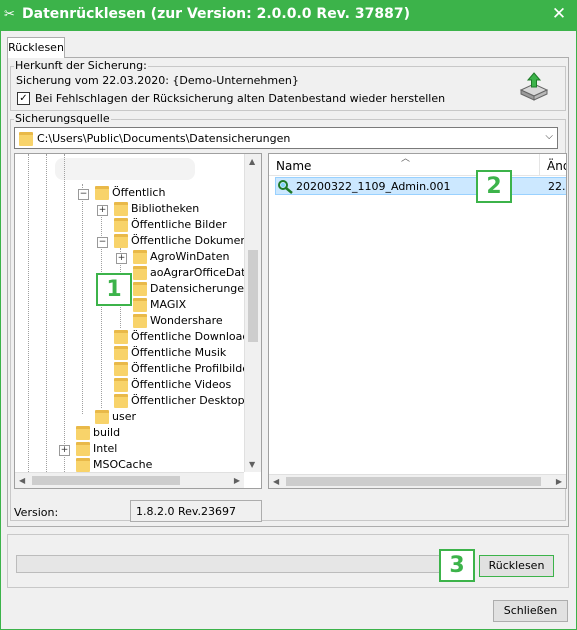 The image size is (577, 630). I want to click on close-button: Schließen, so click(530, 611).